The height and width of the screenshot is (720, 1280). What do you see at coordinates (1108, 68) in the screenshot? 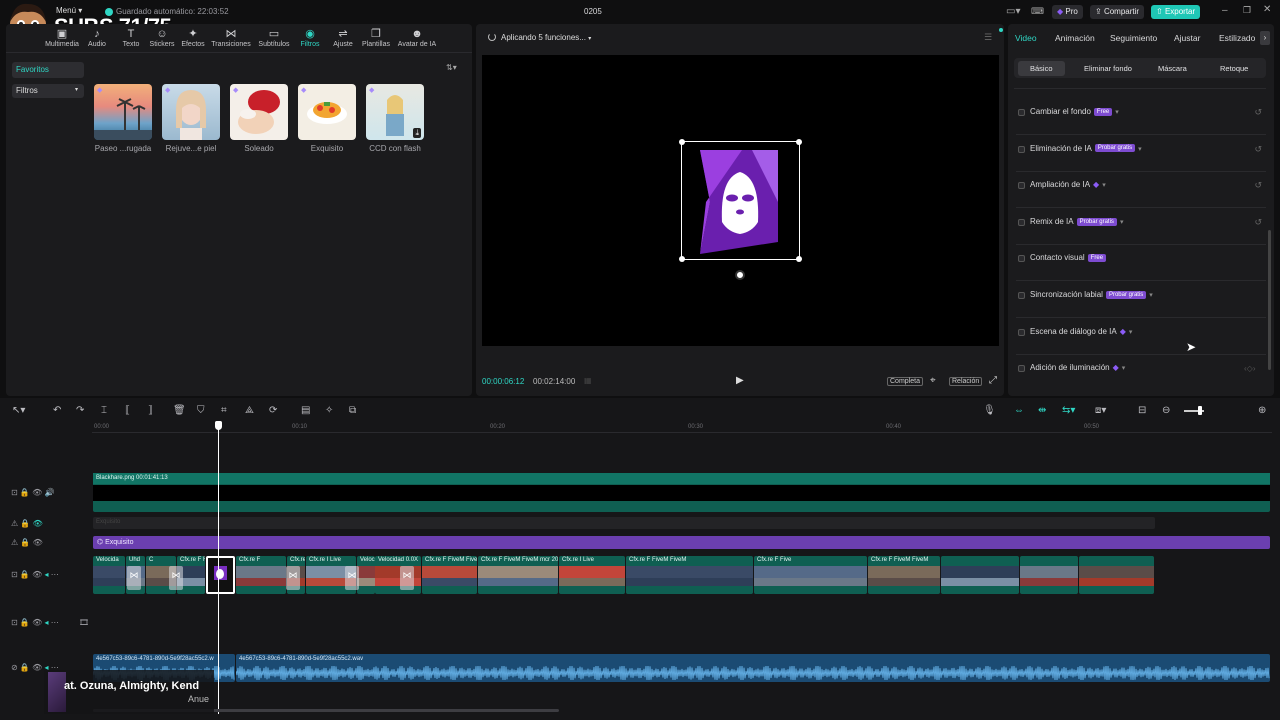
I see `subtab-1: Eliminar fondo` at bounding box center [1108, 68].